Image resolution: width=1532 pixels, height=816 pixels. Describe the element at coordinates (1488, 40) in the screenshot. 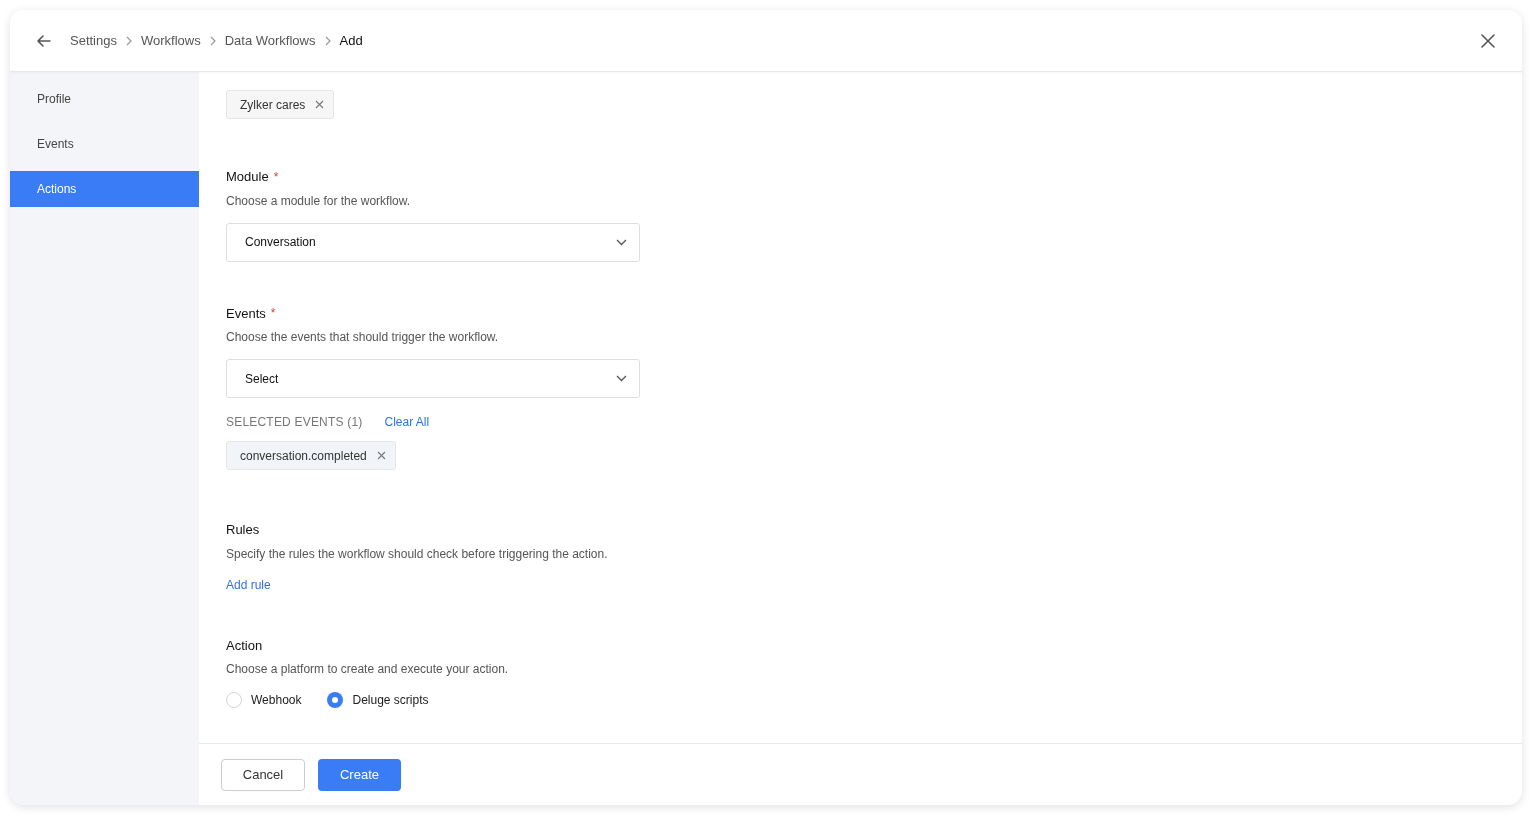

I see `close-icon` at that location.